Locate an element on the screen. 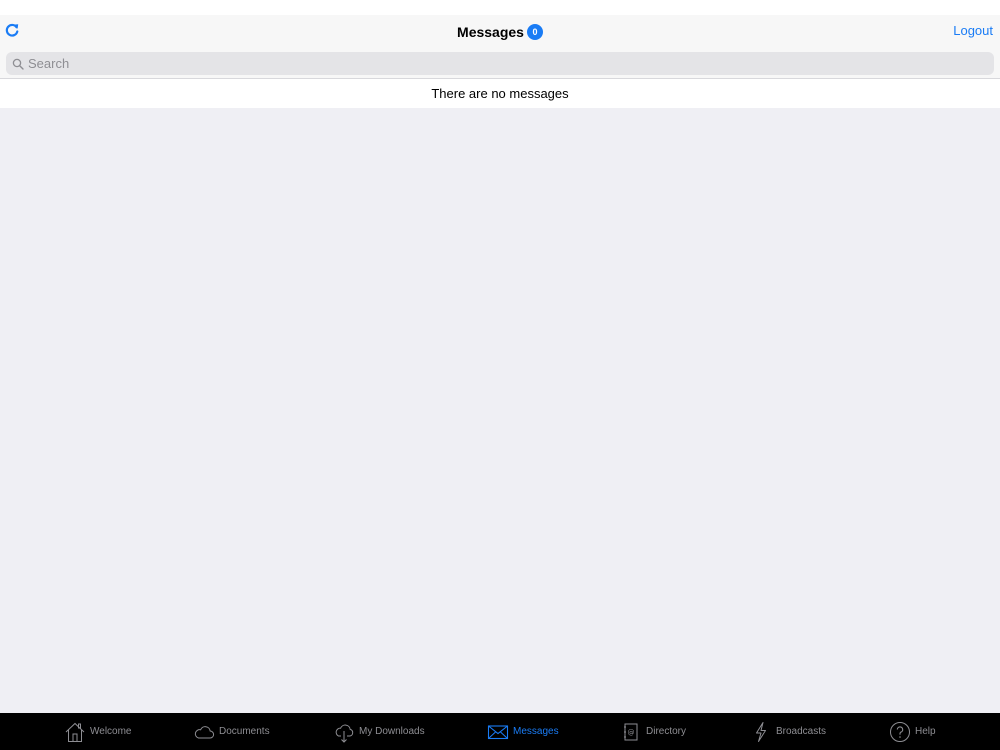 Image resolution: width=1000 pixels, height=750 pixels. tab-label-documents: Documents is located at coordinates (244, 731).